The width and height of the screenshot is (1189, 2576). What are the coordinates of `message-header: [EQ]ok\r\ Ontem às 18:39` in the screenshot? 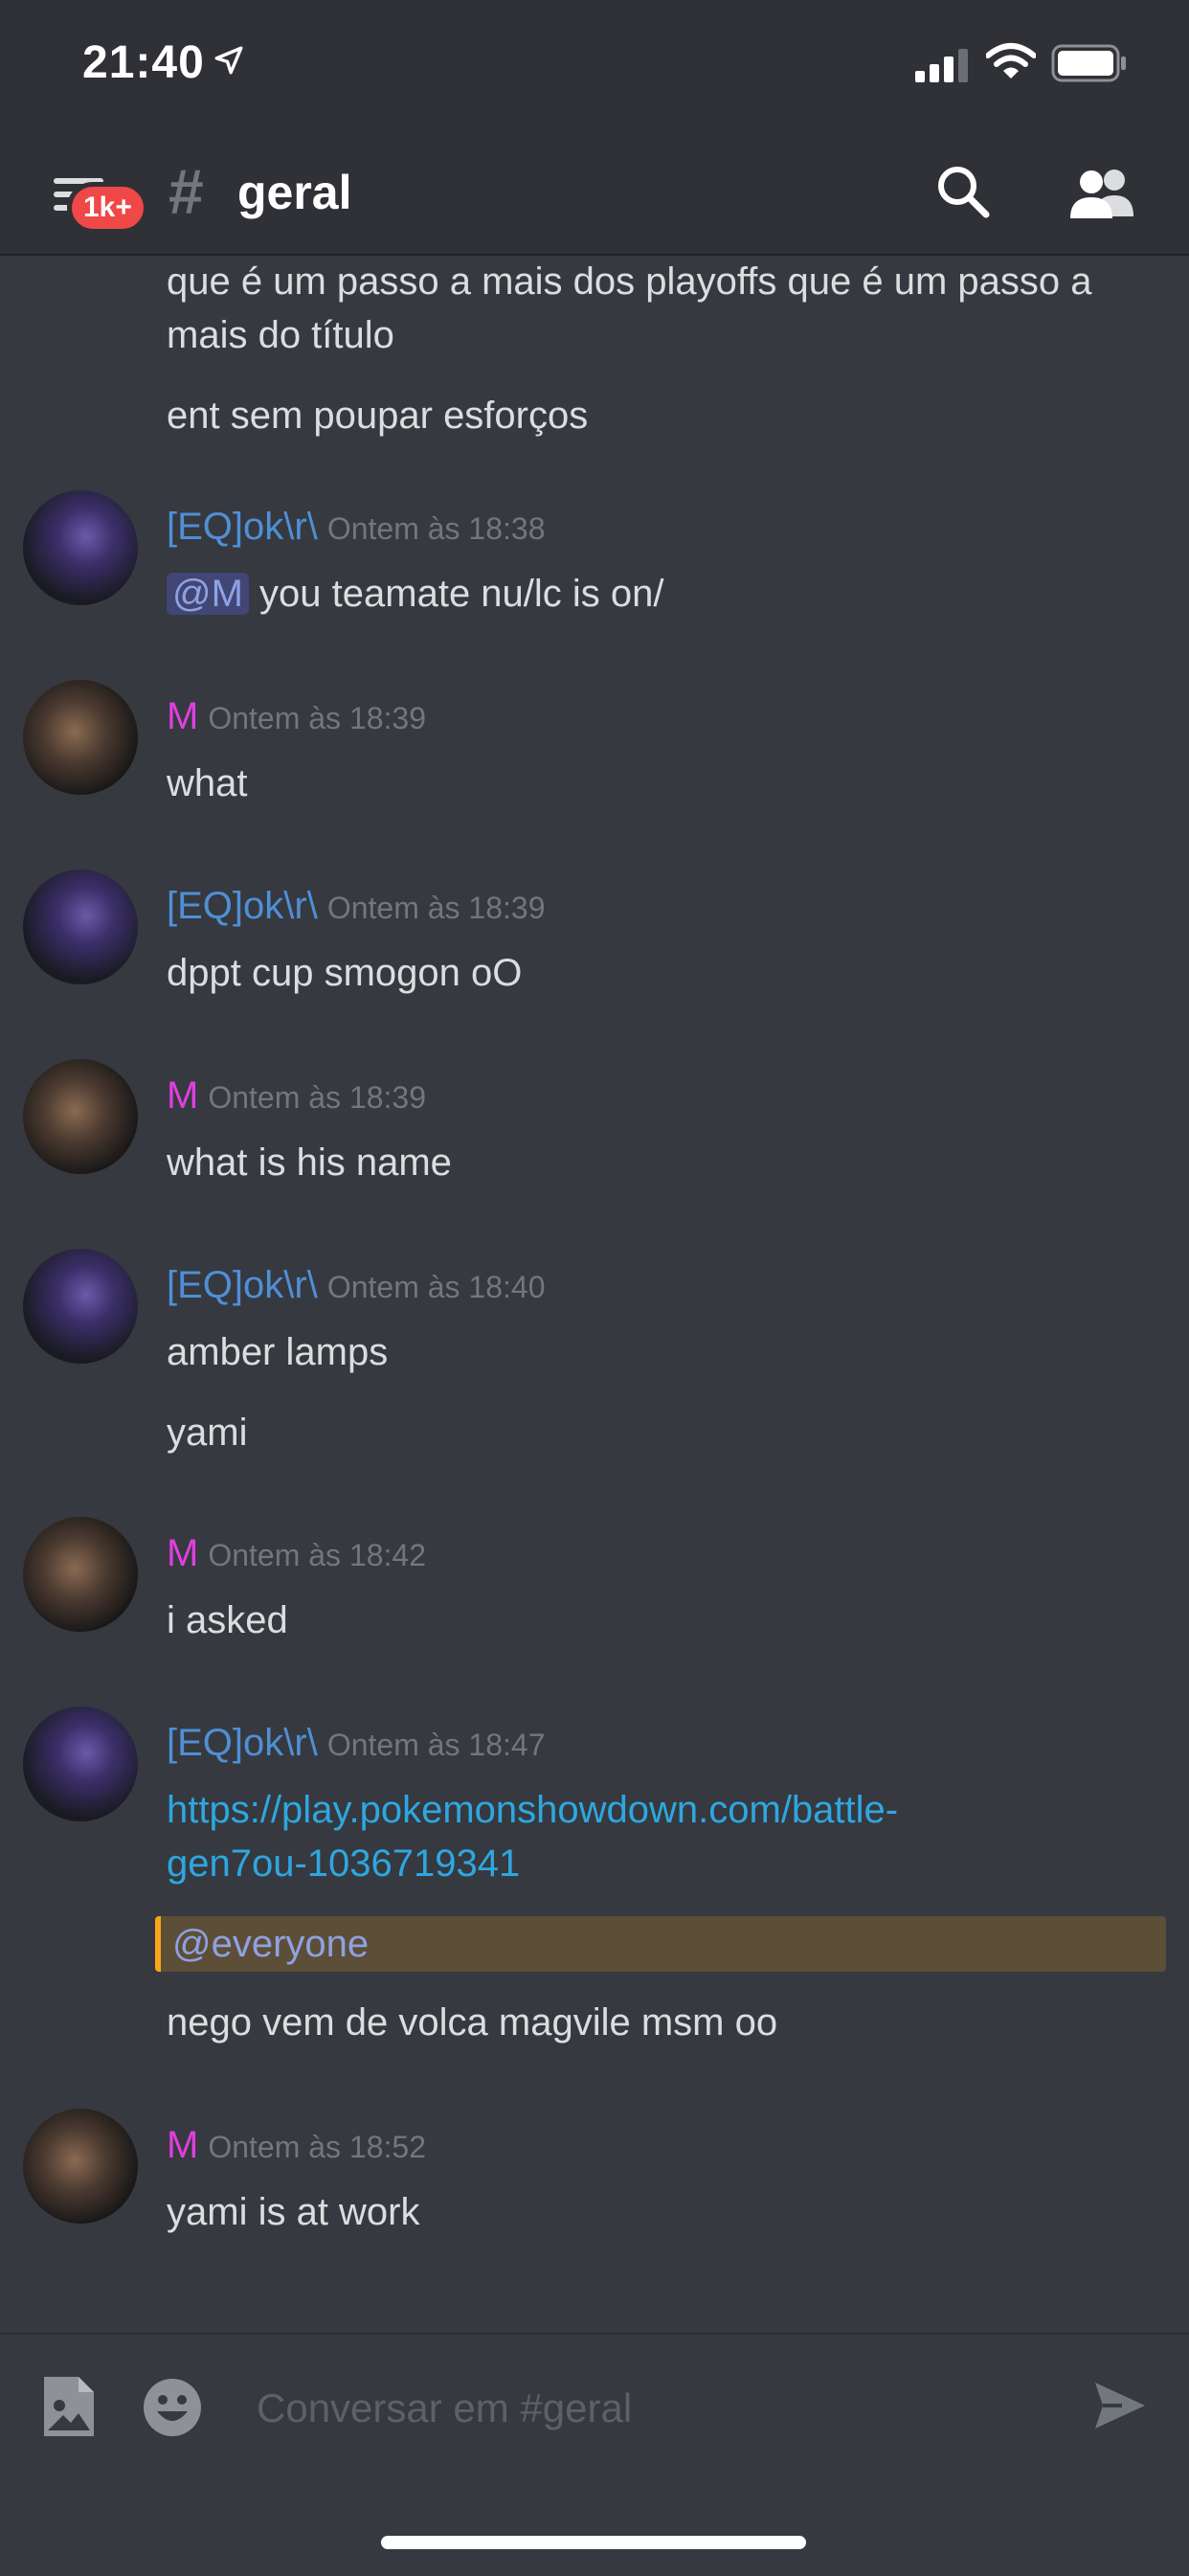 It's located at (356, 906).